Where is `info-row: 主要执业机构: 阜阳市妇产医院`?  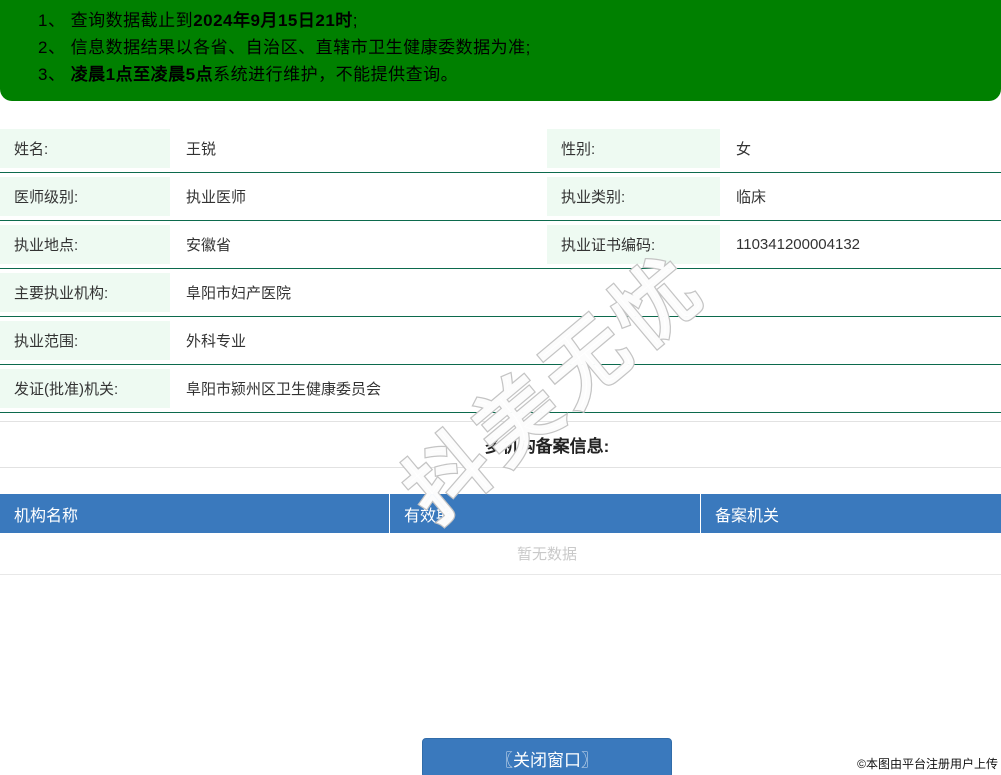
info-row: 主要执业机构: 阜阳市妇产医院 is located at coordinates (500, 293).